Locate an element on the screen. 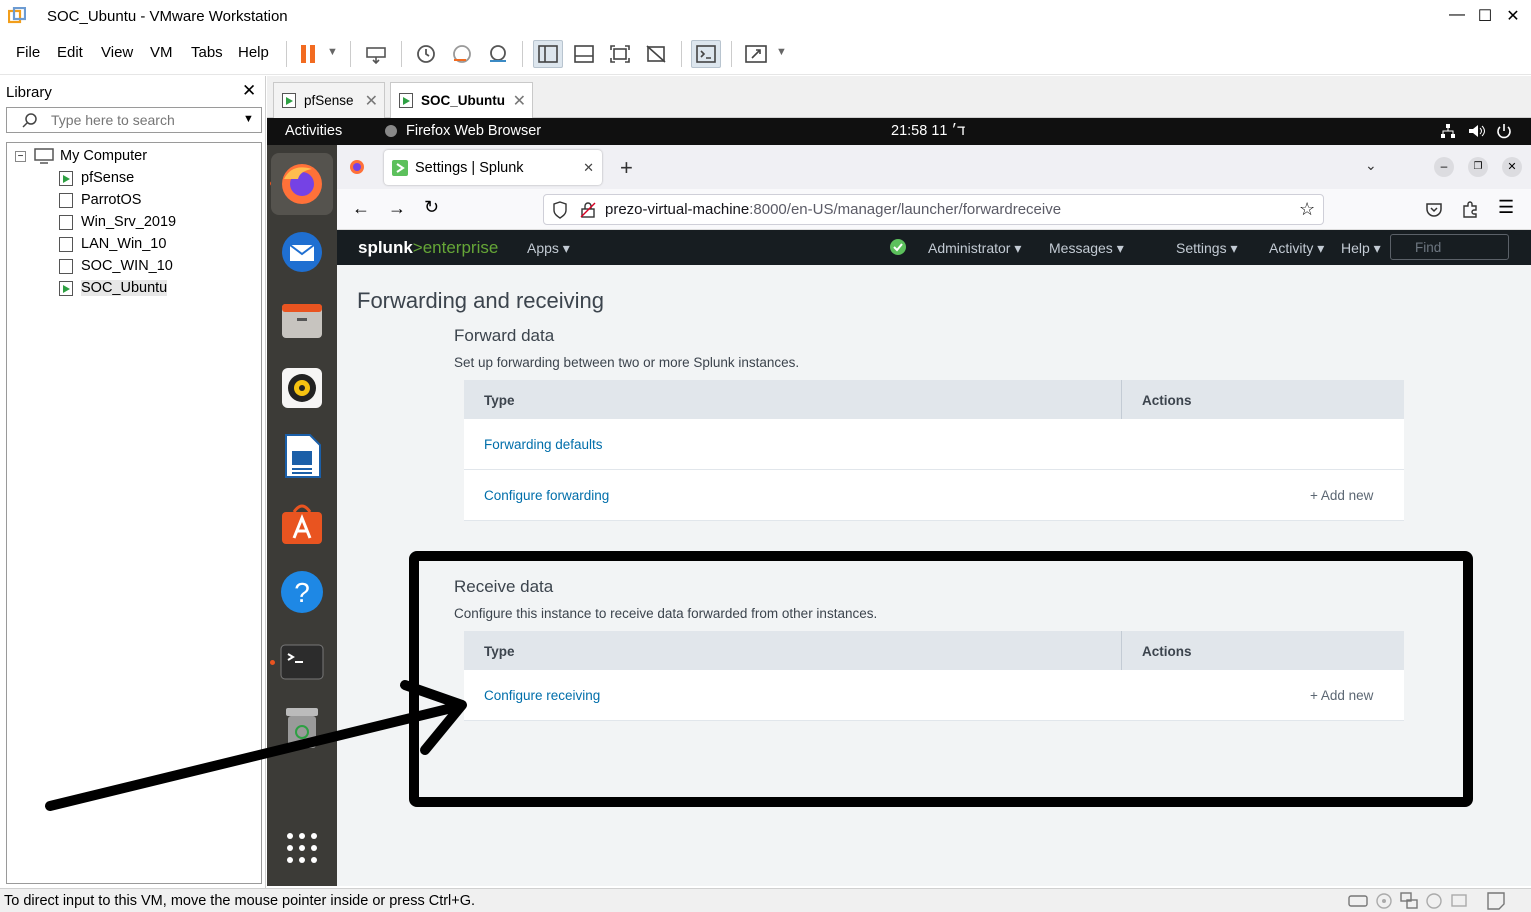  volume-icon is located at coordinates (1477, 131).